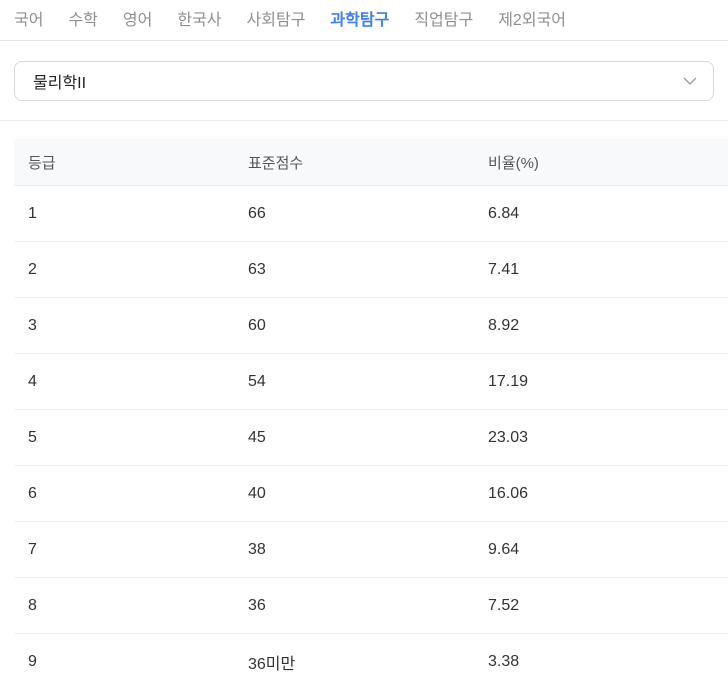  Describe the element at coordinates (504, 549) in the screenshot. I see `cell-ratio: 9.64` at that location.